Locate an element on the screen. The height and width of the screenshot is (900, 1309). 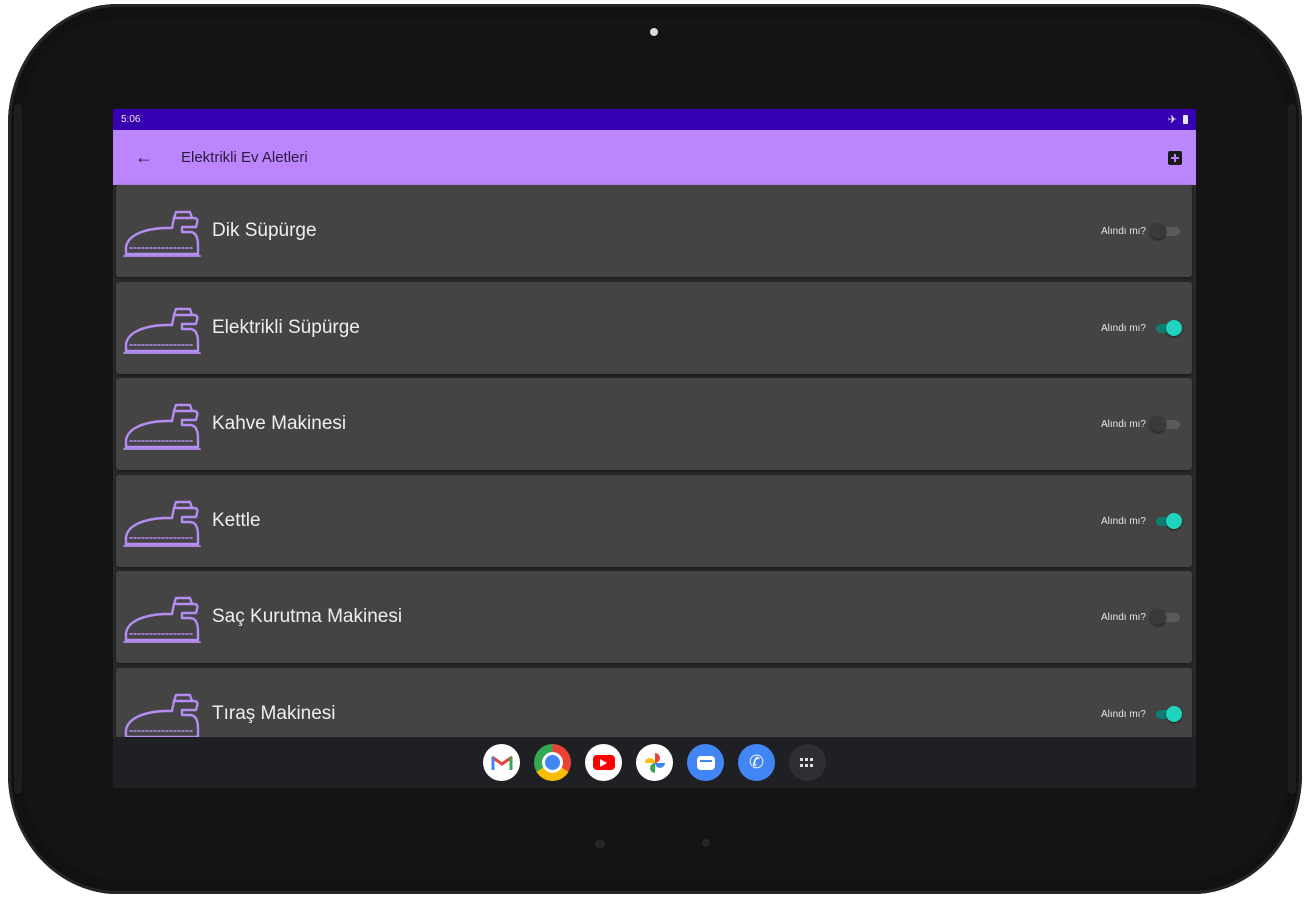
play-icon is located at coordinates (603, 762).